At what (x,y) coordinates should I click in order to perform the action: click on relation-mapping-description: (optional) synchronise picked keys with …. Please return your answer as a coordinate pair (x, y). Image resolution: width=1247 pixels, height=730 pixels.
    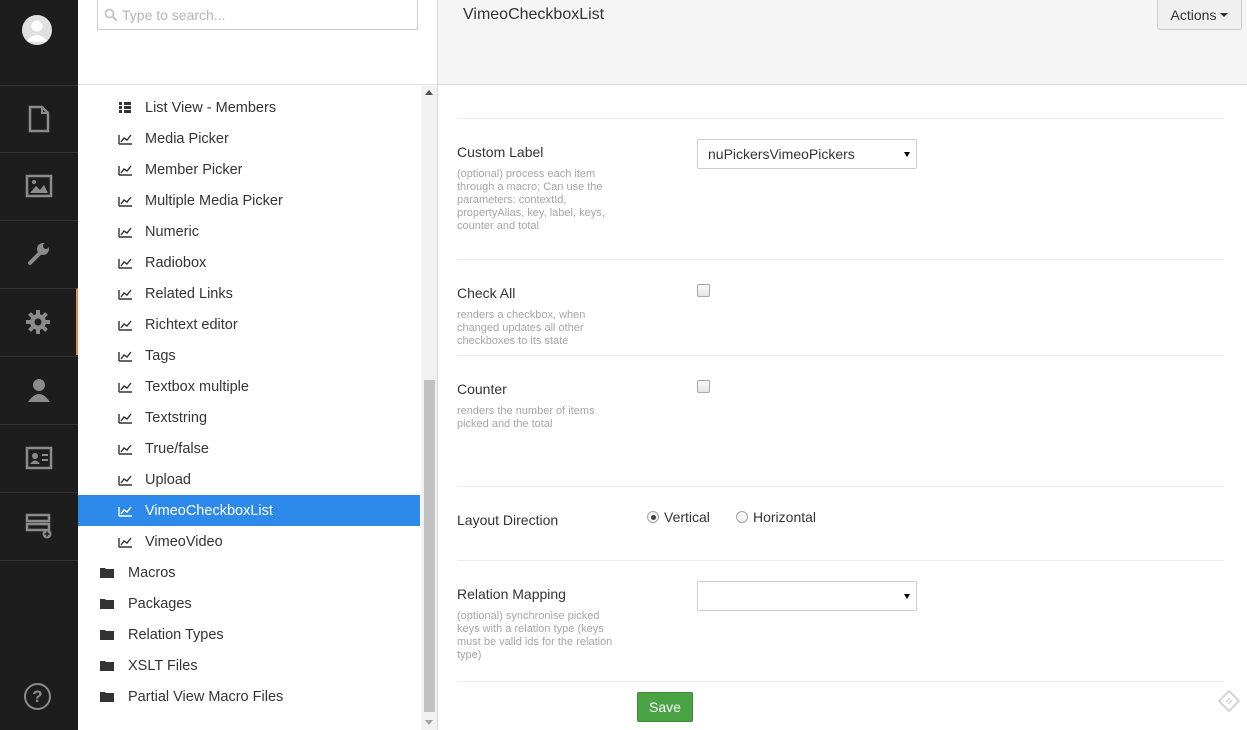
    Looking at the image, I should click on (535, 635).